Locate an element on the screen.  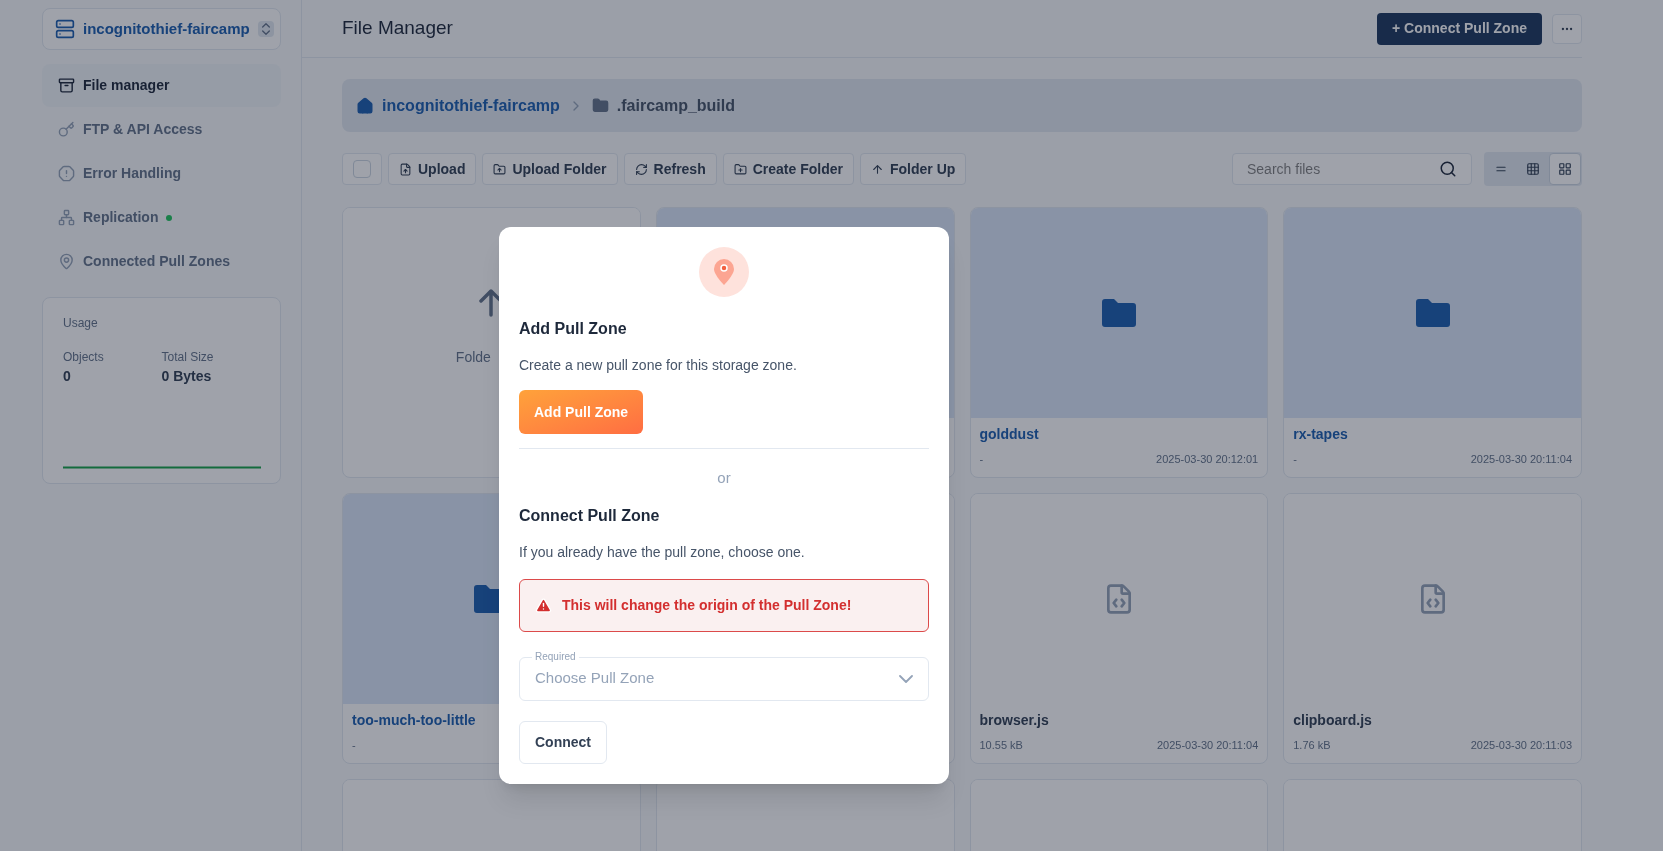
server-icon is located at coordinates (65, 29).